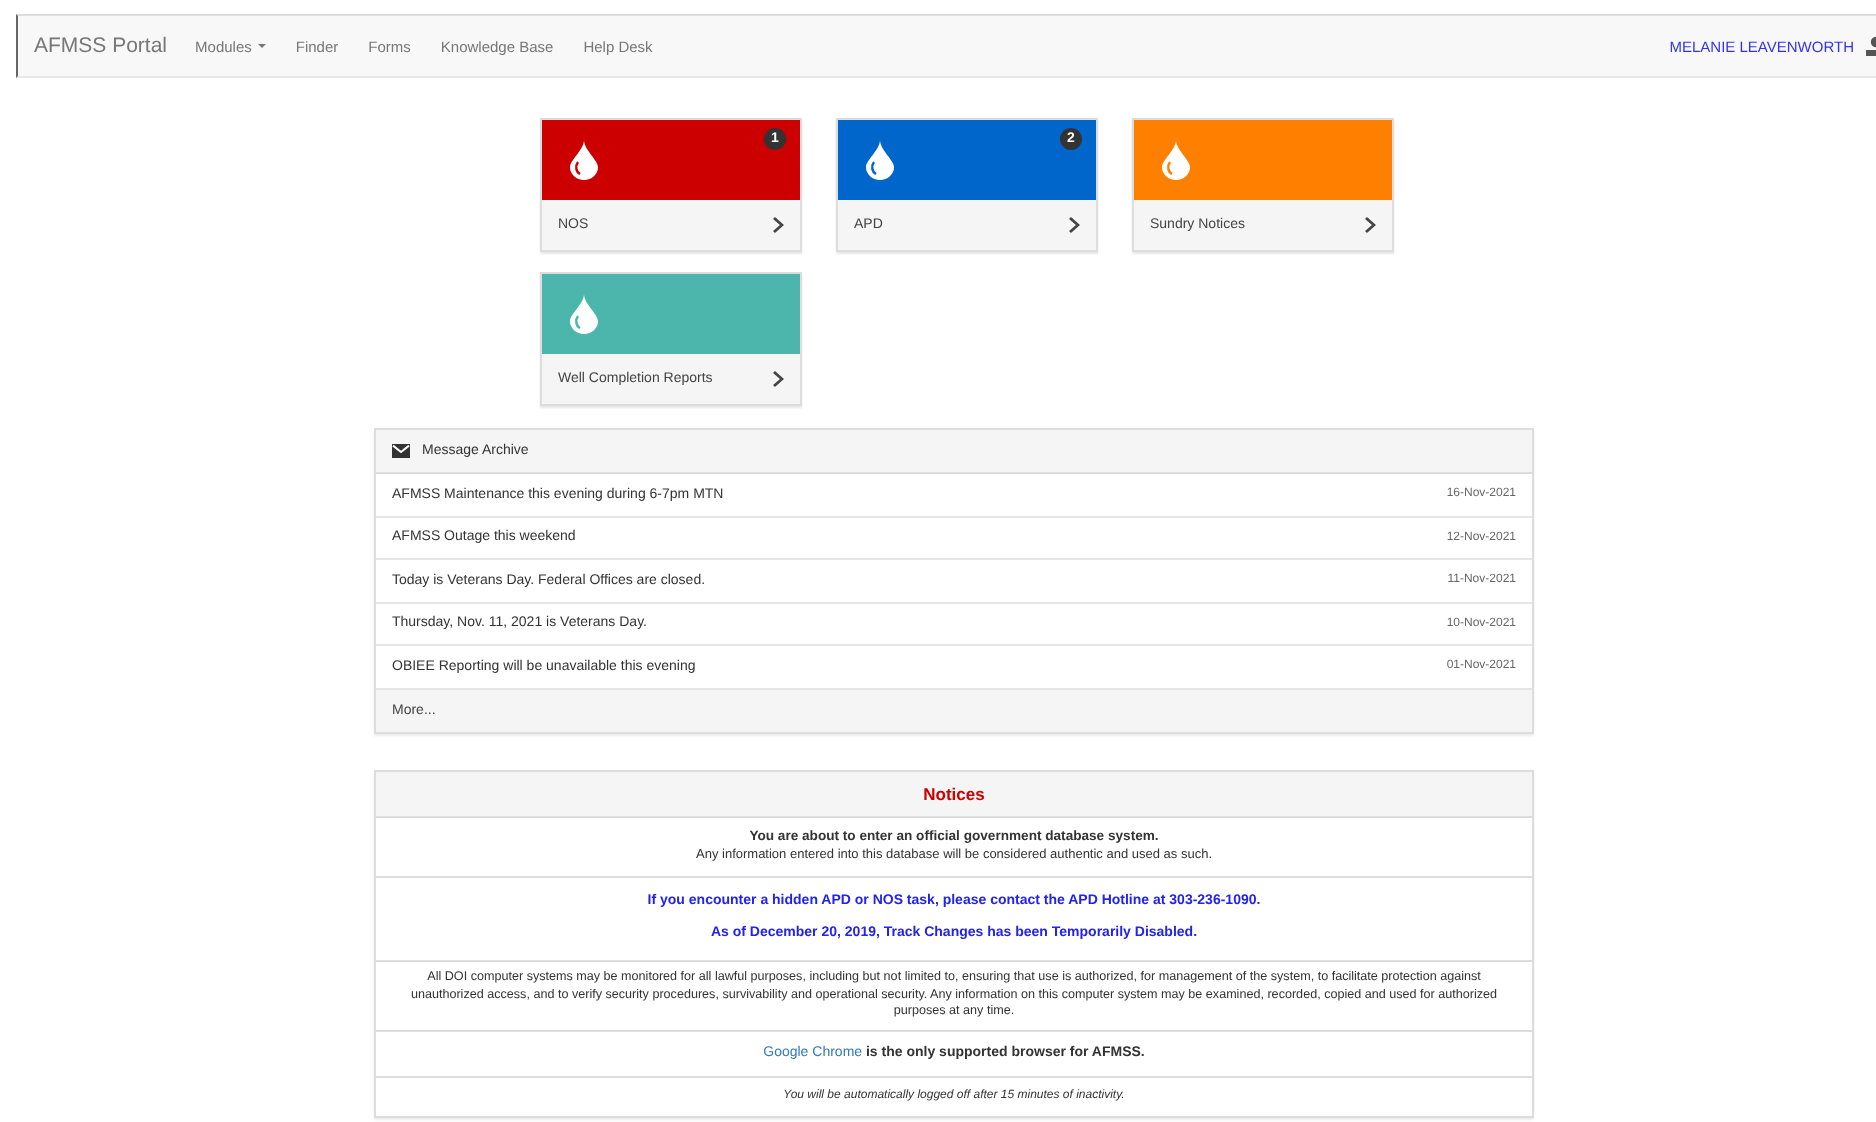 The height and width of the screenshot is (1122, 1876). What do you see at coordinates (101, 46) in the screenshot?
I see `brand-link: AFMSS Portal` at bounding box center [101, 46].